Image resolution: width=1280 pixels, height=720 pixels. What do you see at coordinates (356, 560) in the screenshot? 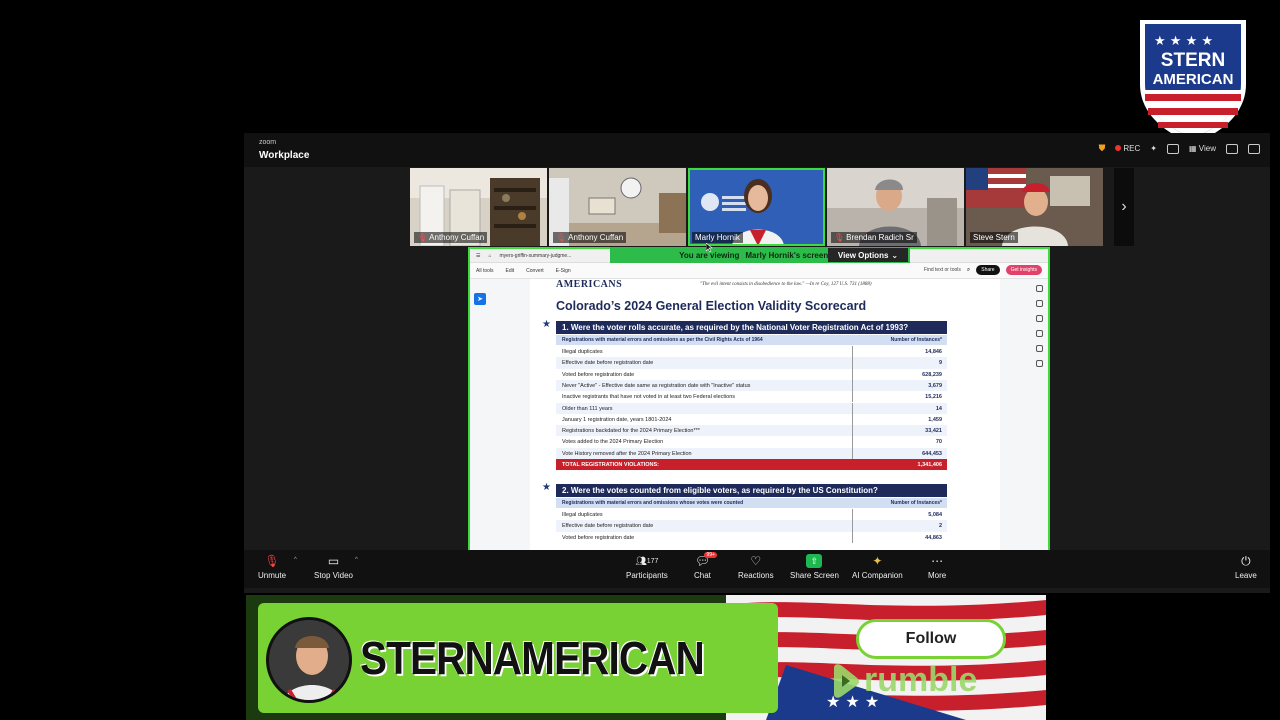
I see `video-options-chevron-icon: ^` at bounding box center [356, 560].